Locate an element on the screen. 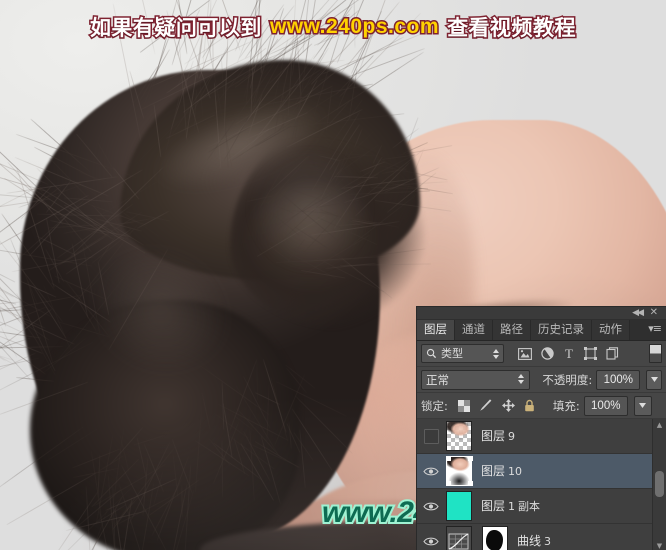  svg-text: T is located at coordinates (569, 353).